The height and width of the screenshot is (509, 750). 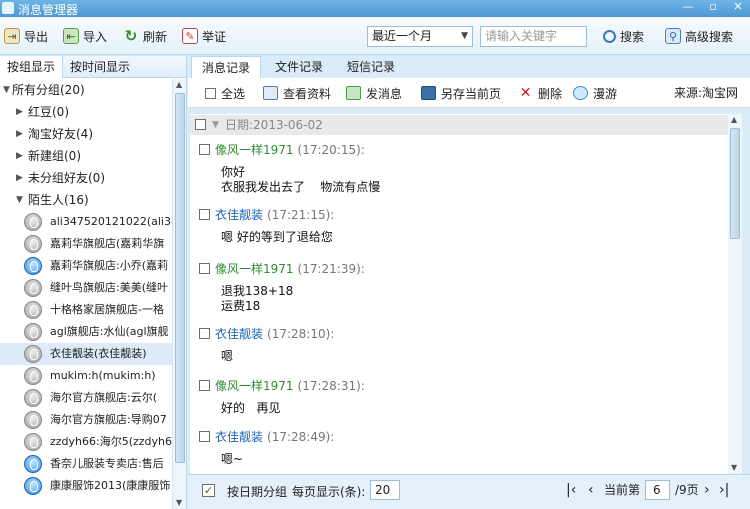 I want to click on refresh-button: ↻ 刷新, so click(x=145, y=36).